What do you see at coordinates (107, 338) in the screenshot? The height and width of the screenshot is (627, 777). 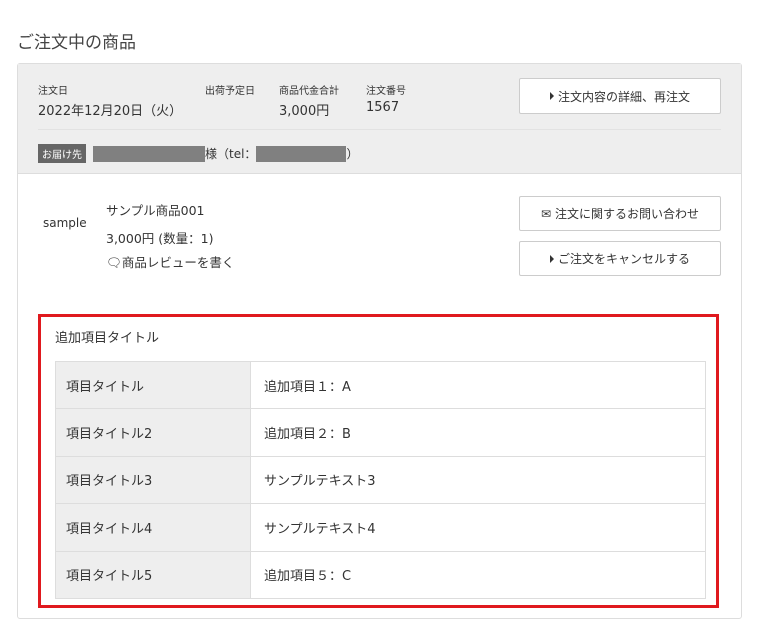 I see `extra-fields-title: 追加項目タイトル` at bounding box center [107, 338].